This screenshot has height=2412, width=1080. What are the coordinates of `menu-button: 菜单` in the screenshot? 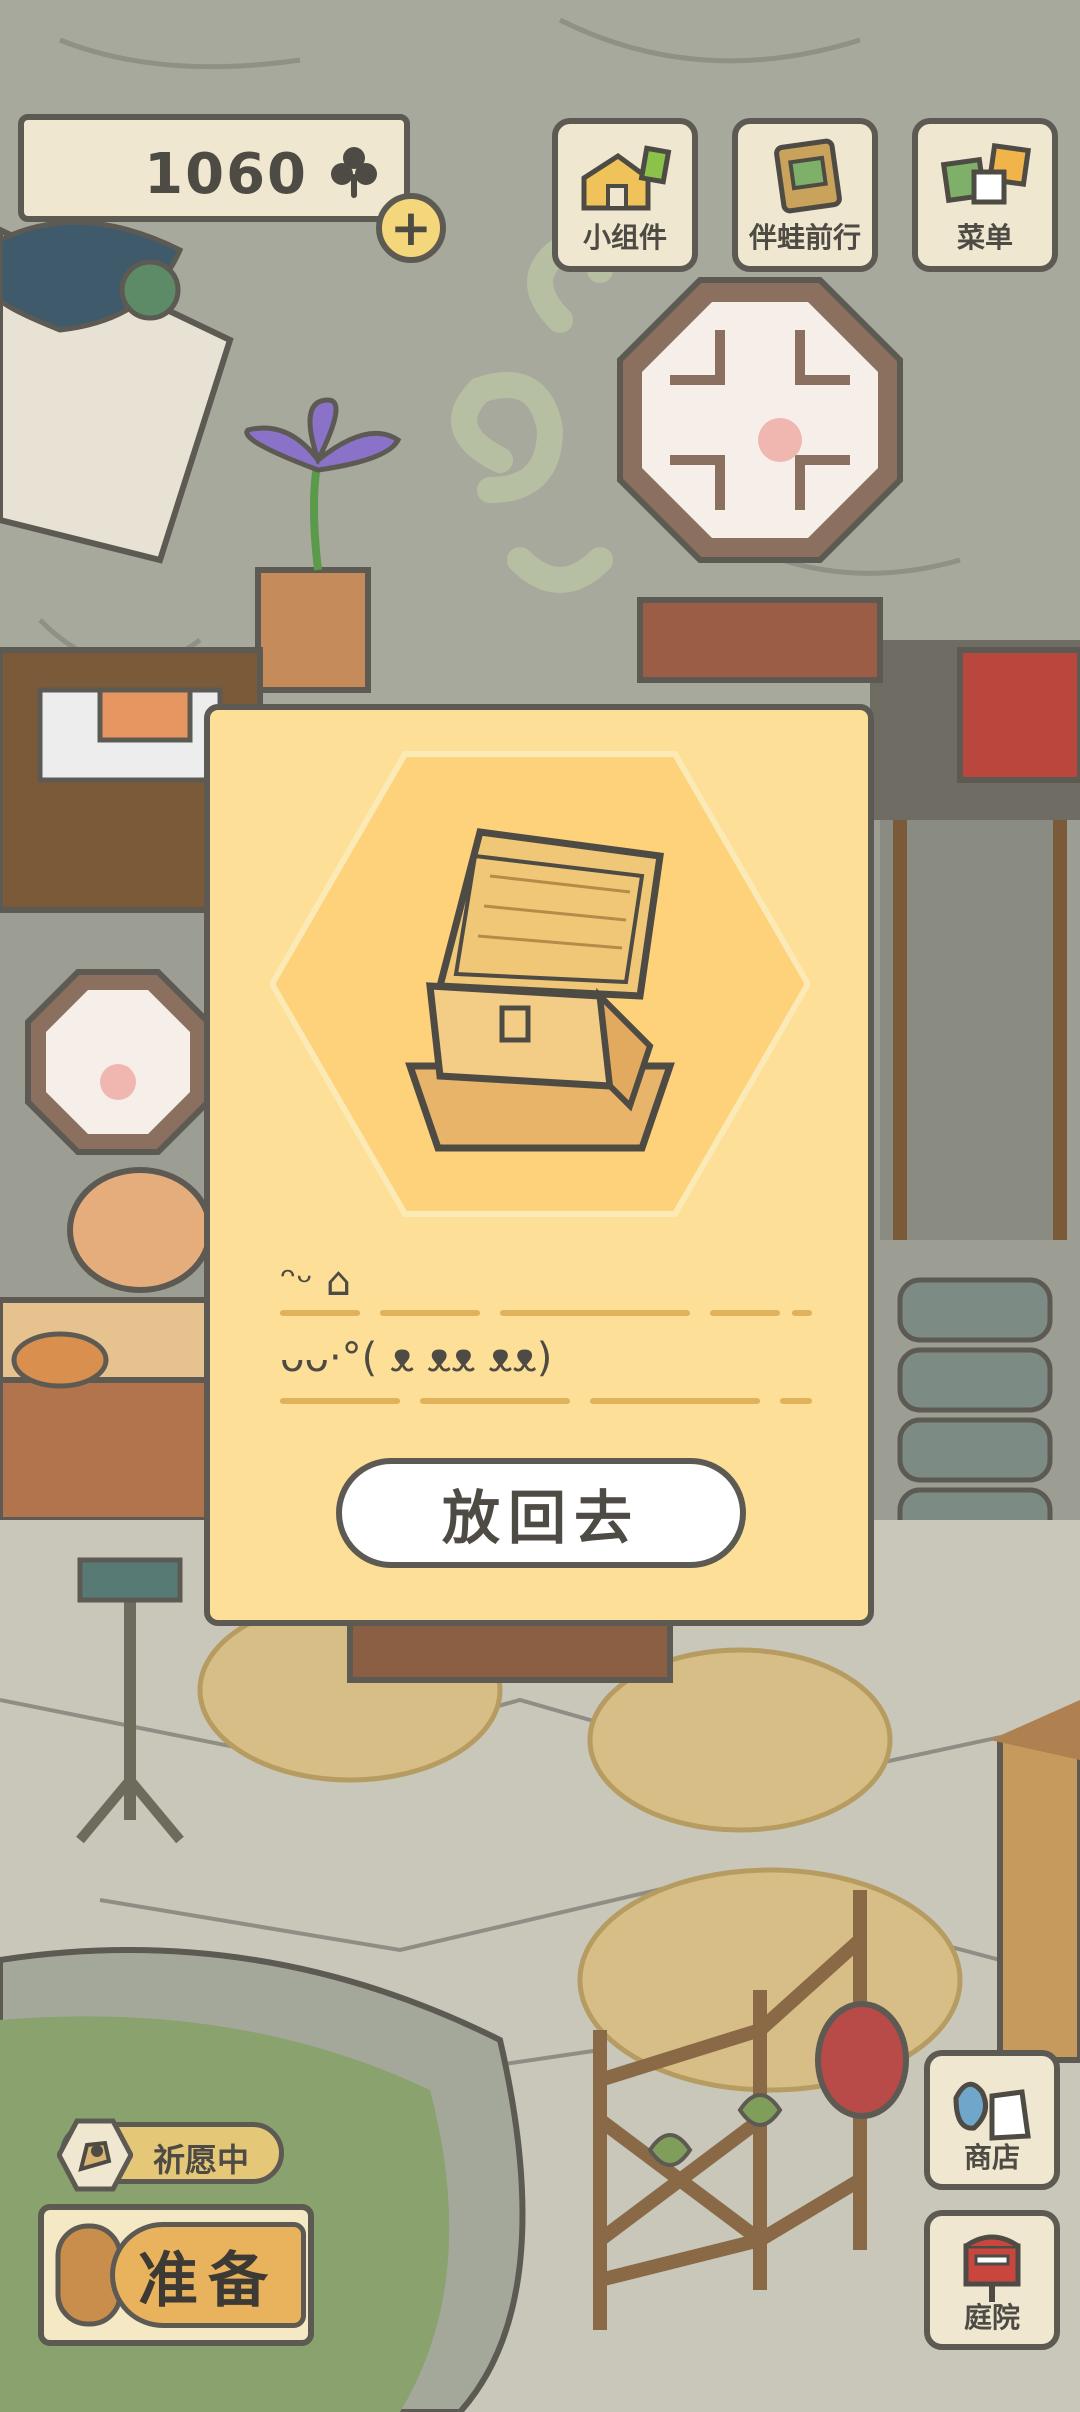 It's located at (985, 195).